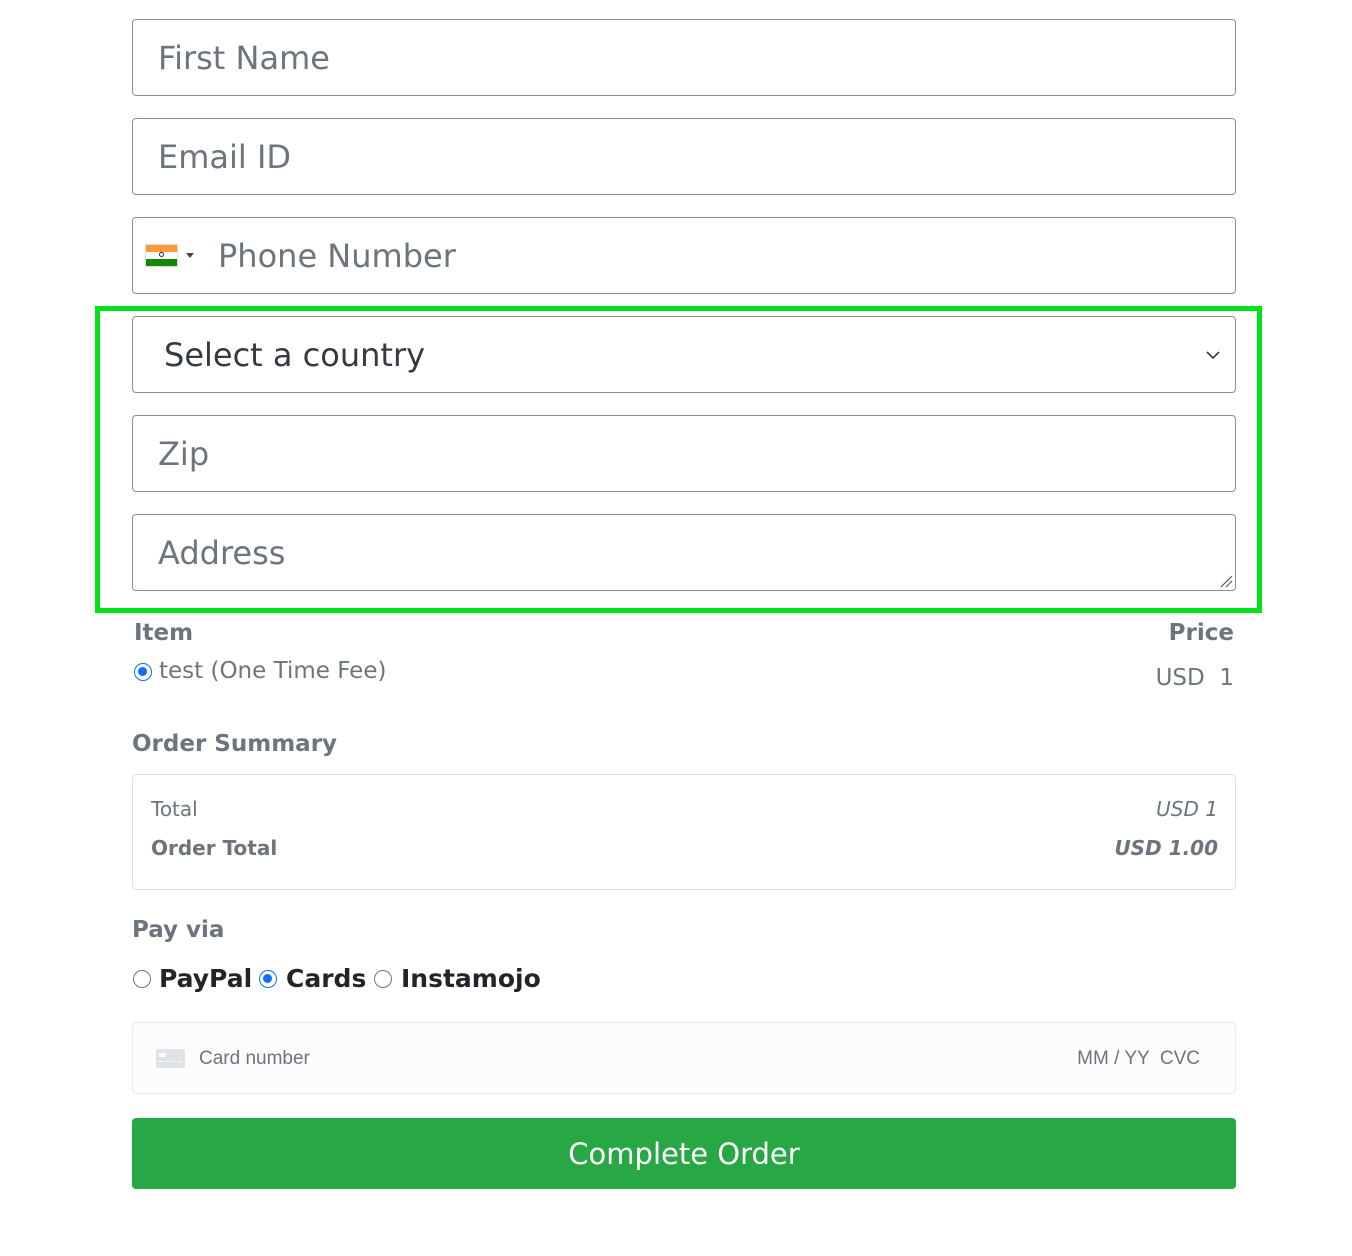  What do you see at coordinates (174, 809) in the screenshot?
I see `total-label: Total` at bounding box center [174, 809].